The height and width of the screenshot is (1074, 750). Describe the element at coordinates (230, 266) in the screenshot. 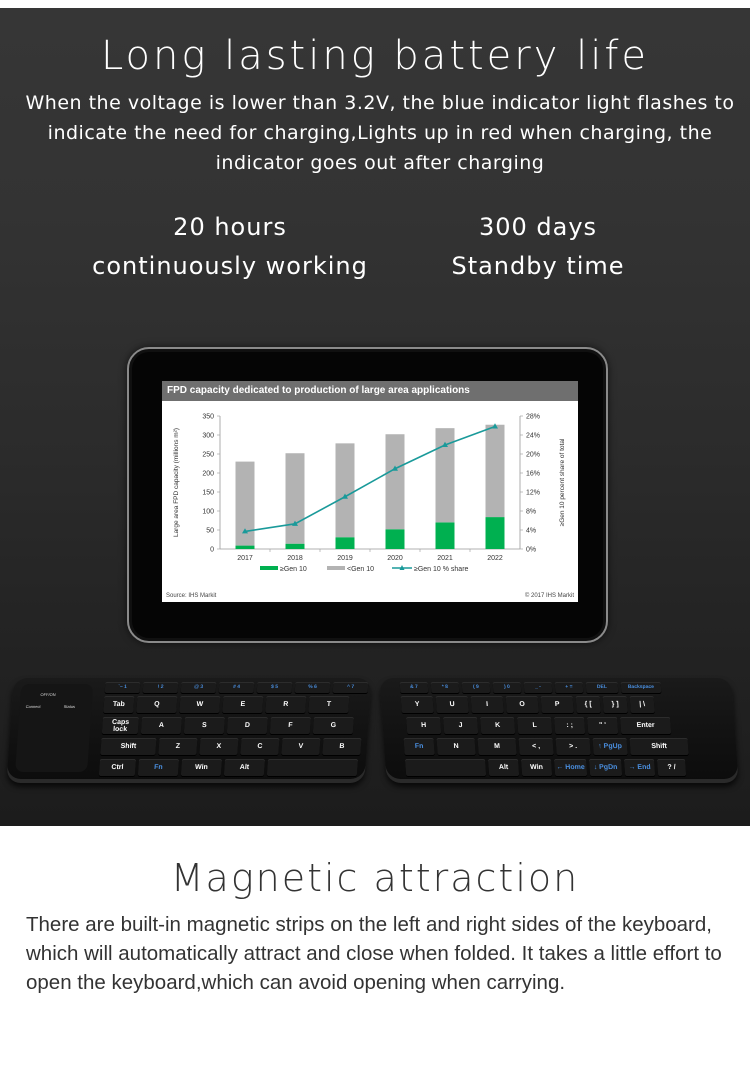

I see `stat-label: continuously working` at that location.